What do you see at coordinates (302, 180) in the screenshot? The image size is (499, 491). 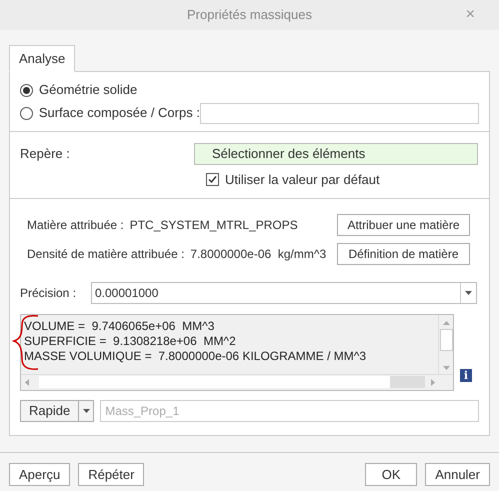 I see `checkbox-label: Utiliser la valeur par défaut` at bounding box center [302, 180].